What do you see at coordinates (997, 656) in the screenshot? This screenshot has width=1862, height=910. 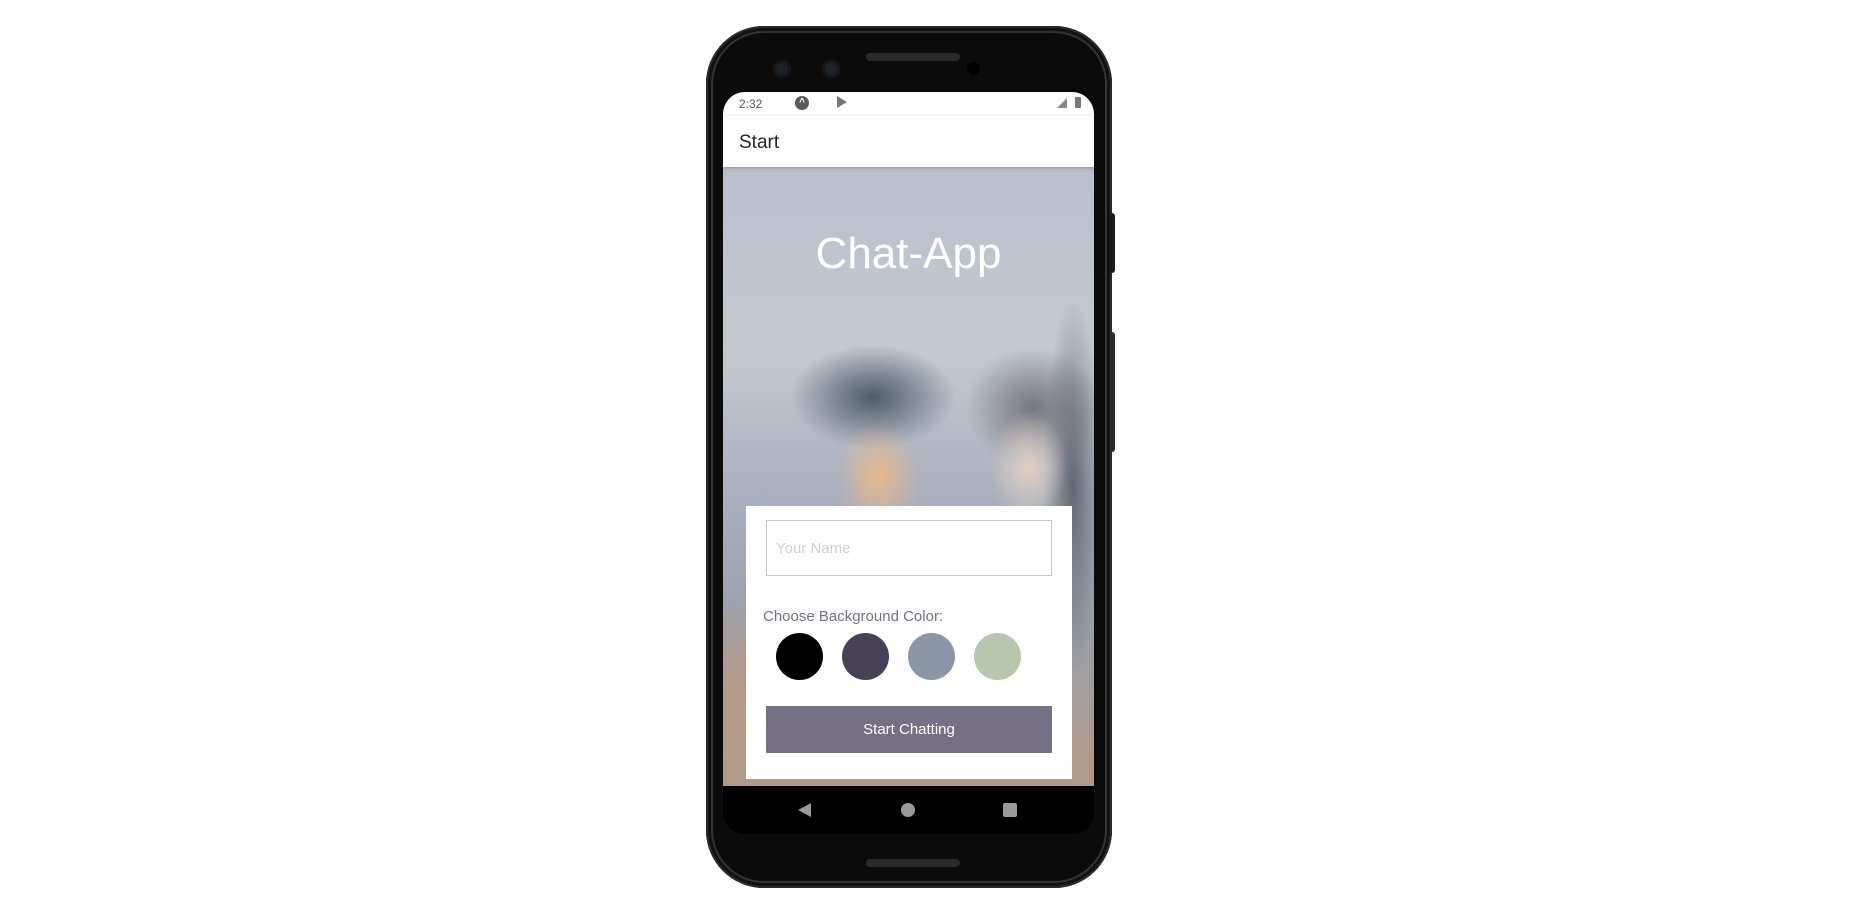 I see `color-swatch-sage-green` at bounding box center [997, 656].